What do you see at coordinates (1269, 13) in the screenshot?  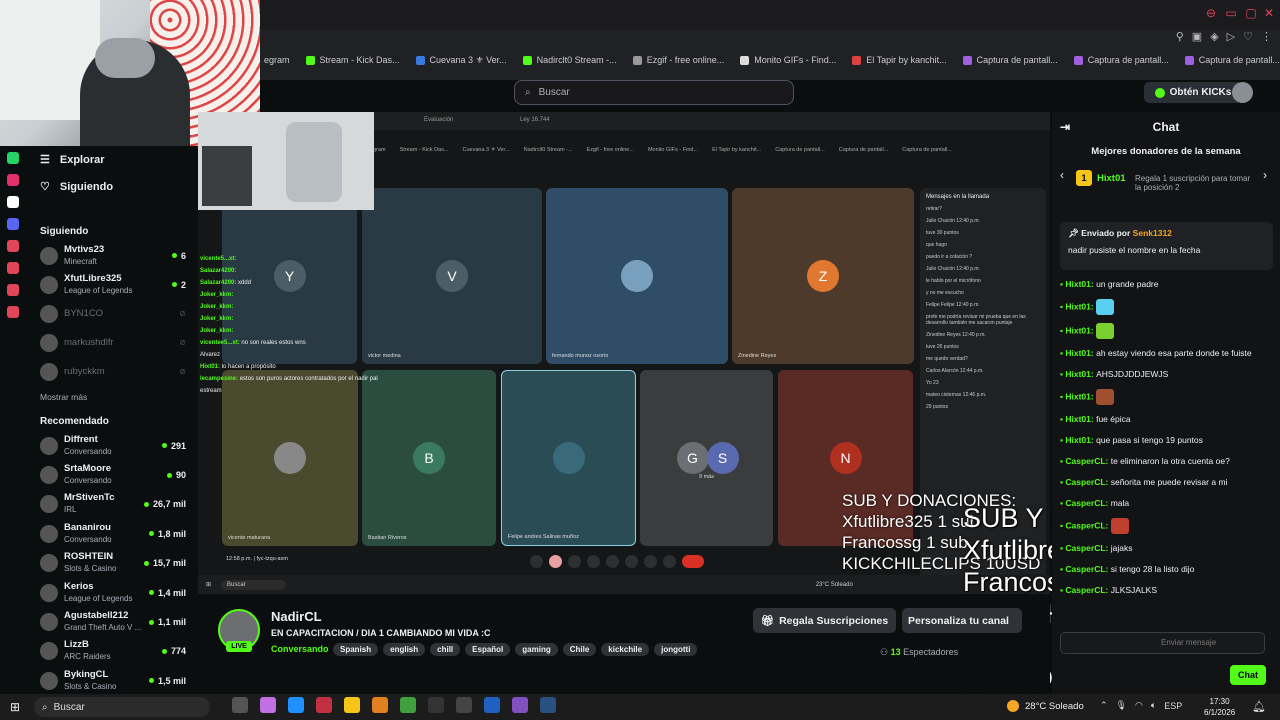 I see `close-icon: ✕` at bounding box center [1269, 13].